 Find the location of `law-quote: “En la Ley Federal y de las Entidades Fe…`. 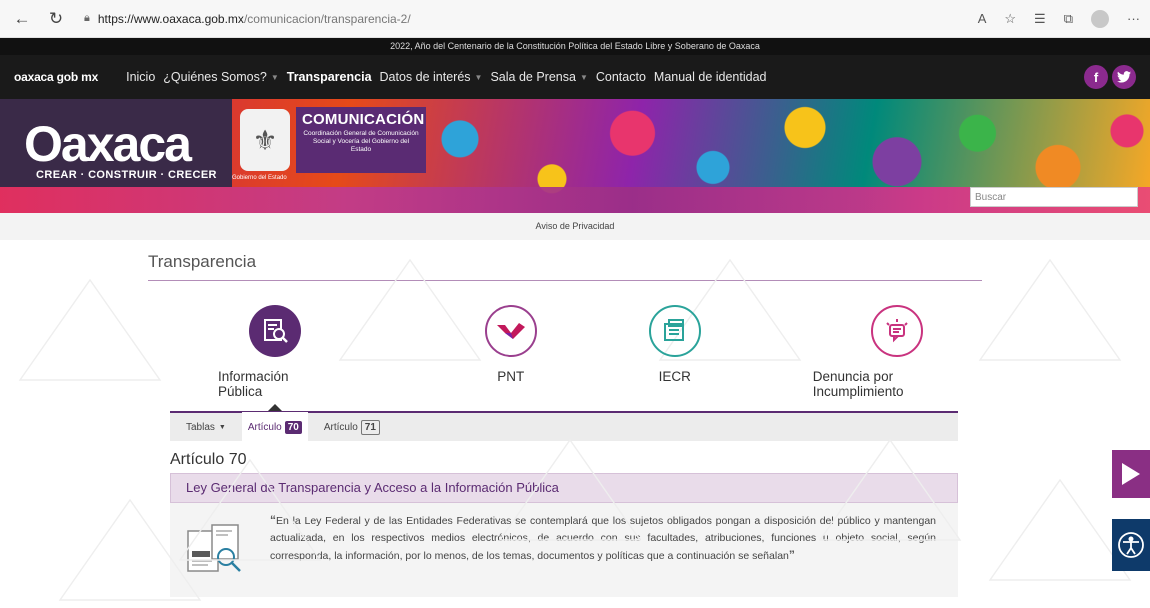

law-quote: “En la Ley Federal y de las Entidades Fe… is located at coordinates (603, 550).